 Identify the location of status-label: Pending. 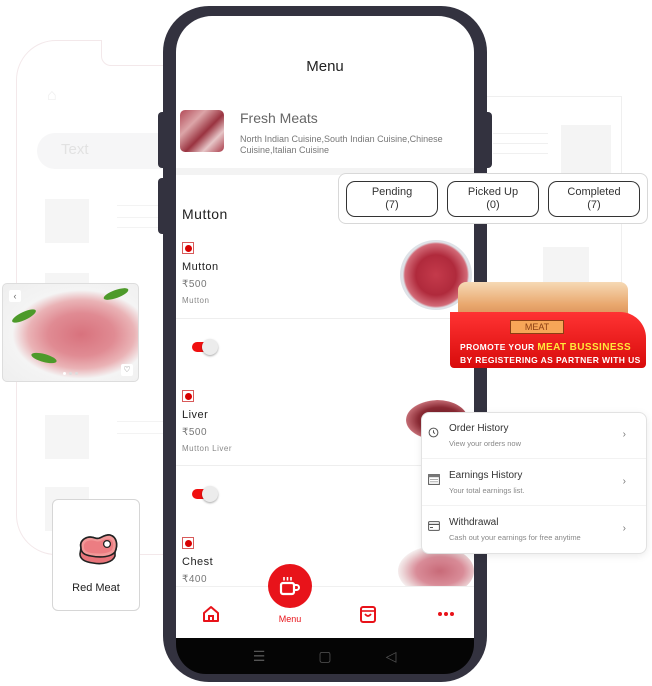
(392, 191).